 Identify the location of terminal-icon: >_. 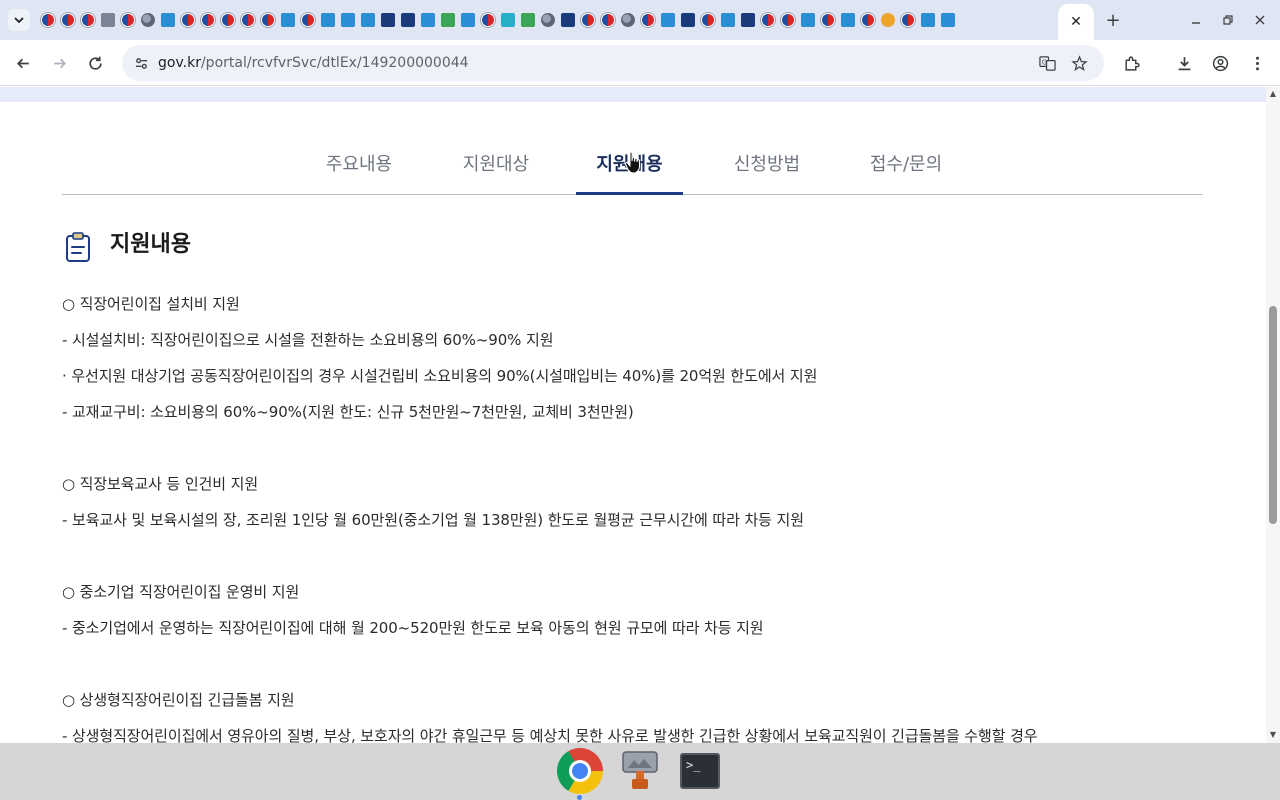
(700, 771).